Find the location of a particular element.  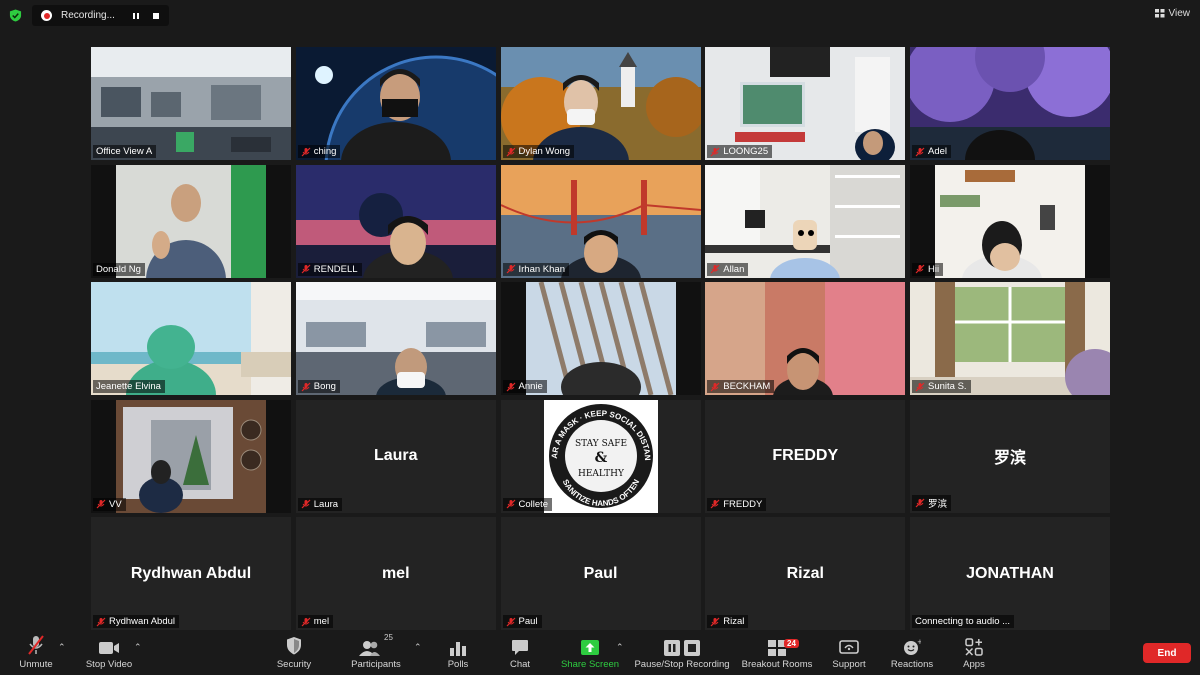

participant-name: 罗滨 is located at coordinates (938, 504).